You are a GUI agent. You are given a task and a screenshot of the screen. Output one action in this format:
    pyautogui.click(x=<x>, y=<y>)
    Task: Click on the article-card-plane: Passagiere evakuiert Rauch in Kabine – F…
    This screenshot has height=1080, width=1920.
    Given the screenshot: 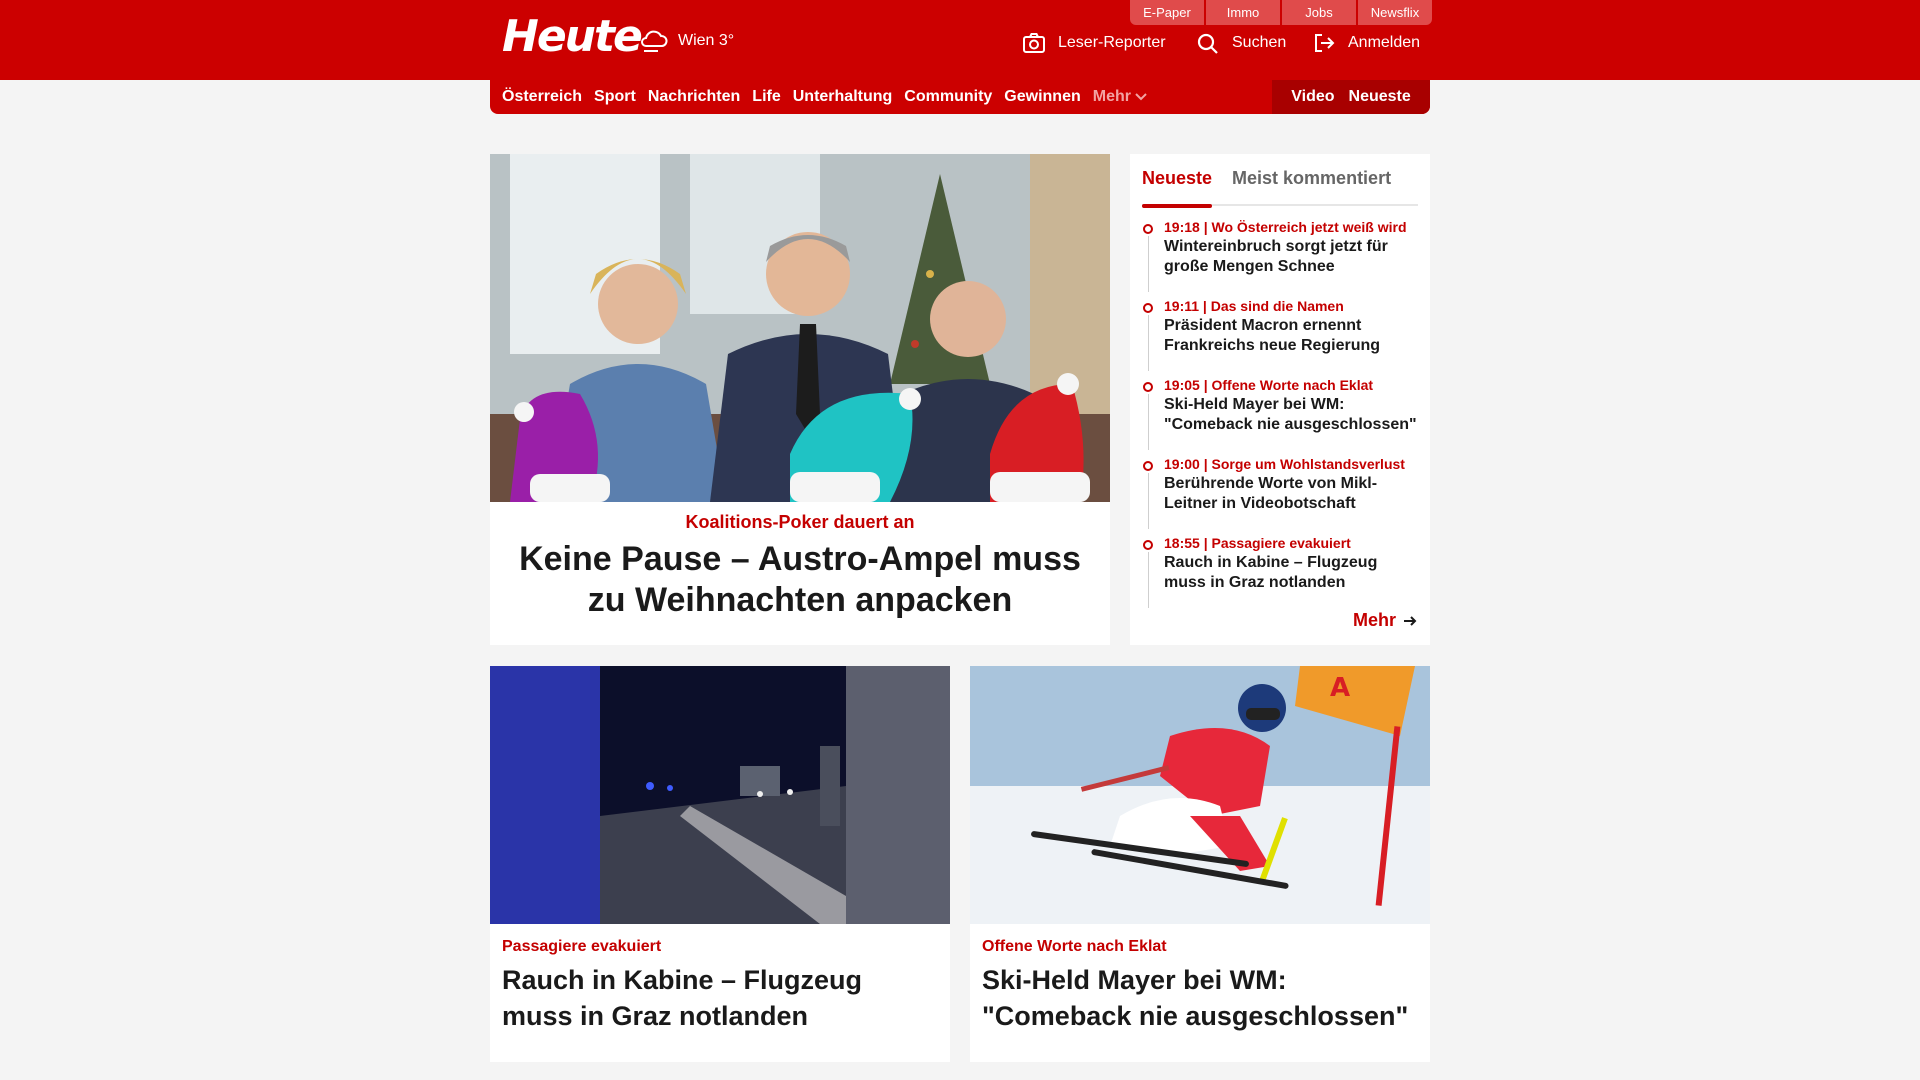 What is the action you would take?
    pyautogui.click(x=720, y=864)
    